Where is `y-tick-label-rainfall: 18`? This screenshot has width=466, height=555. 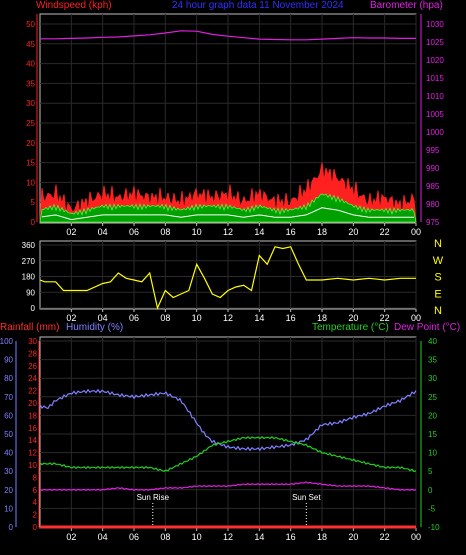
y-tick-label-rainfall: 18 is located at coordinates (32, 415).